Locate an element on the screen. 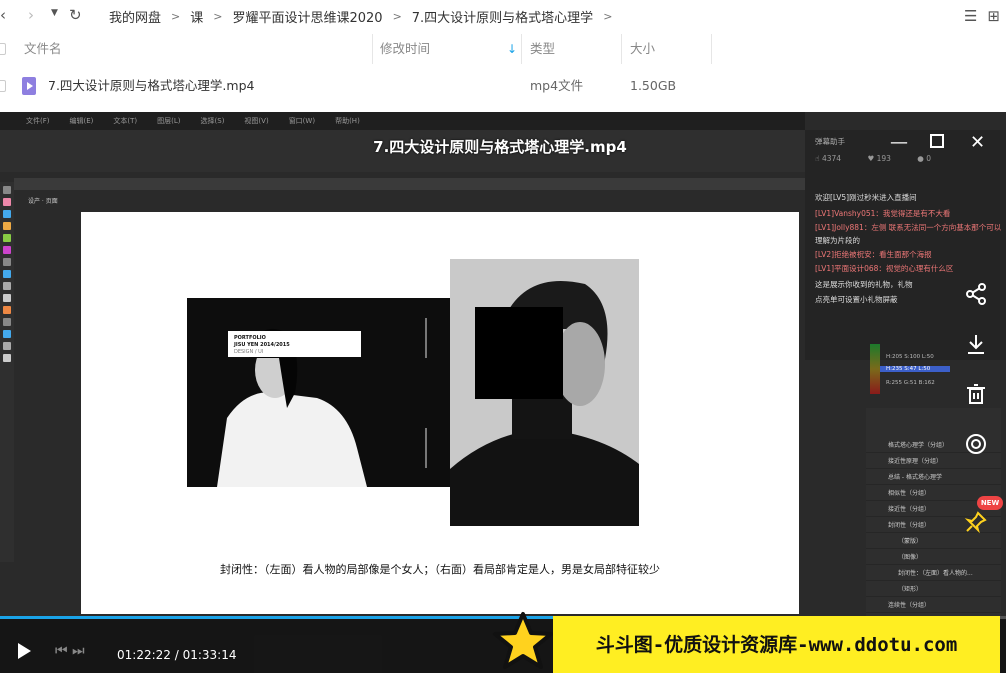 The width and height of the screenshot is (1006, 673). star-logo-icon is located at coordinates (523, 640).